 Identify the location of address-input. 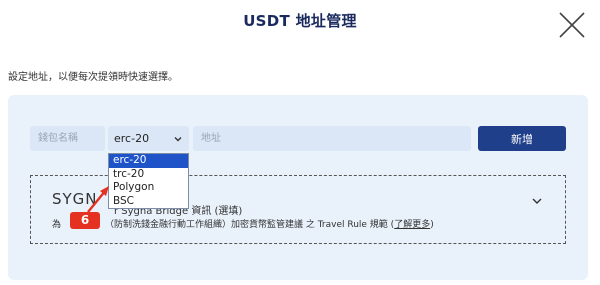
(332, 138).